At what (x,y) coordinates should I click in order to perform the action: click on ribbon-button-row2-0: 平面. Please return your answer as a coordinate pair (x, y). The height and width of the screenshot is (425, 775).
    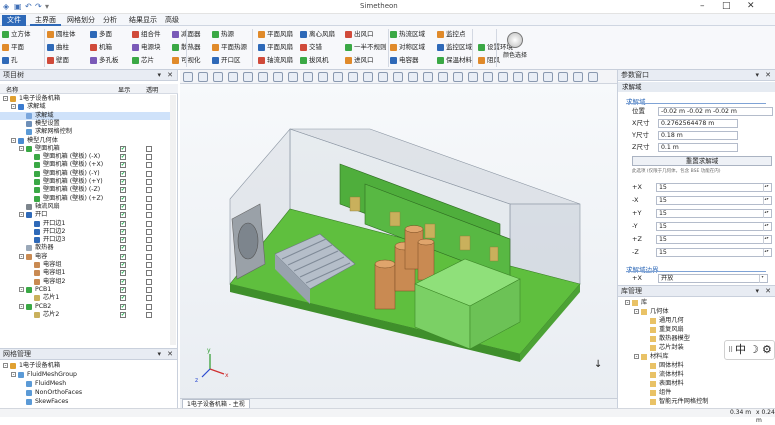
    Looking at the image, I should click on (13, 47).